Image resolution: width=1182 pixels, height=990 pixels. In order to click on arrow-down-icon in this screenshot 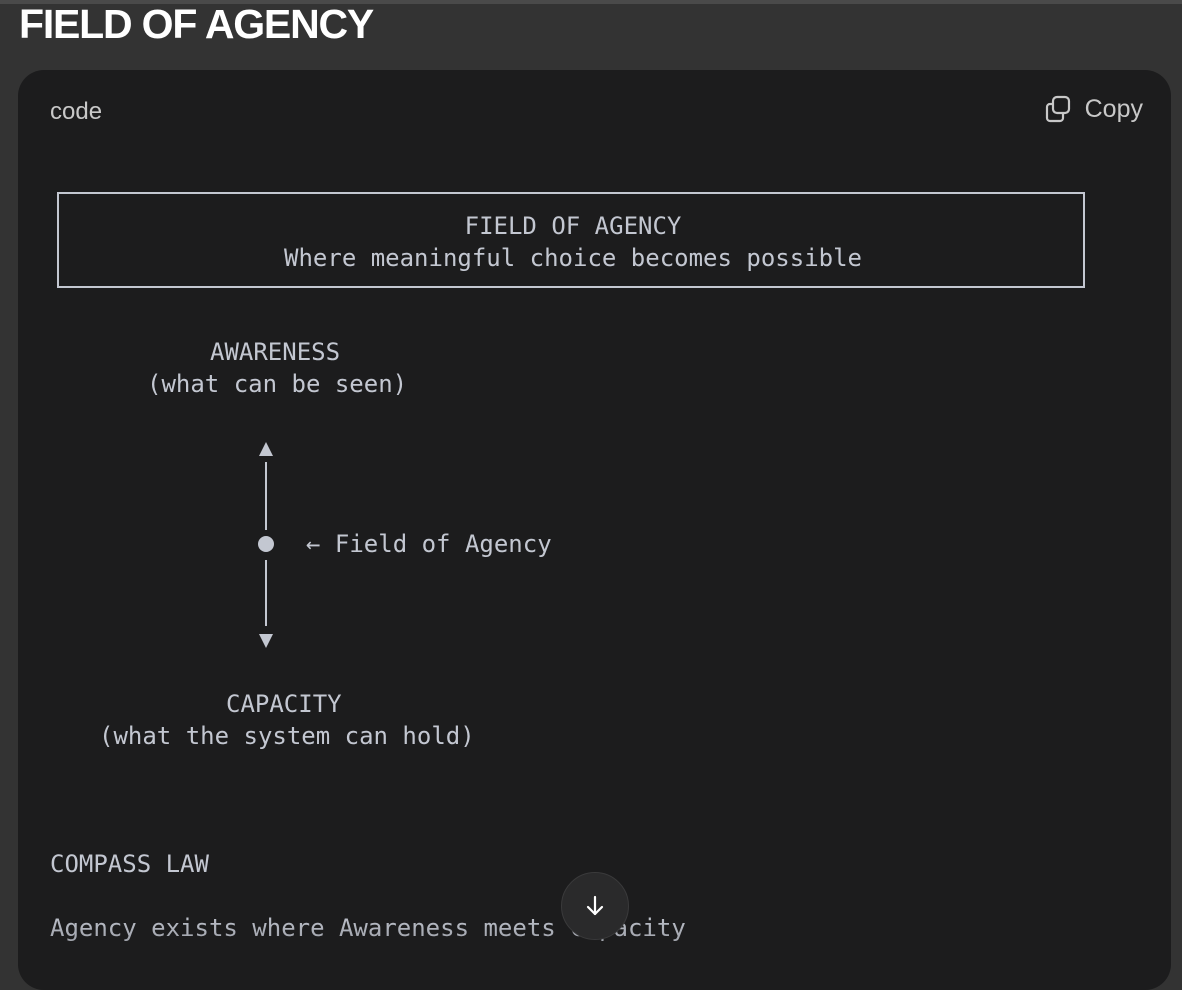, I will do `click(595, 905)`.